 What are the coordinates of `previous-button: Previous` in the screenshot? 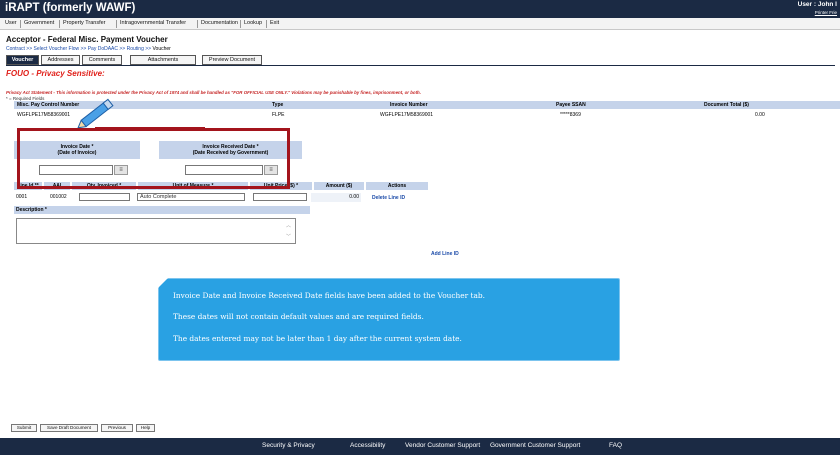 It's located at (117, 428).